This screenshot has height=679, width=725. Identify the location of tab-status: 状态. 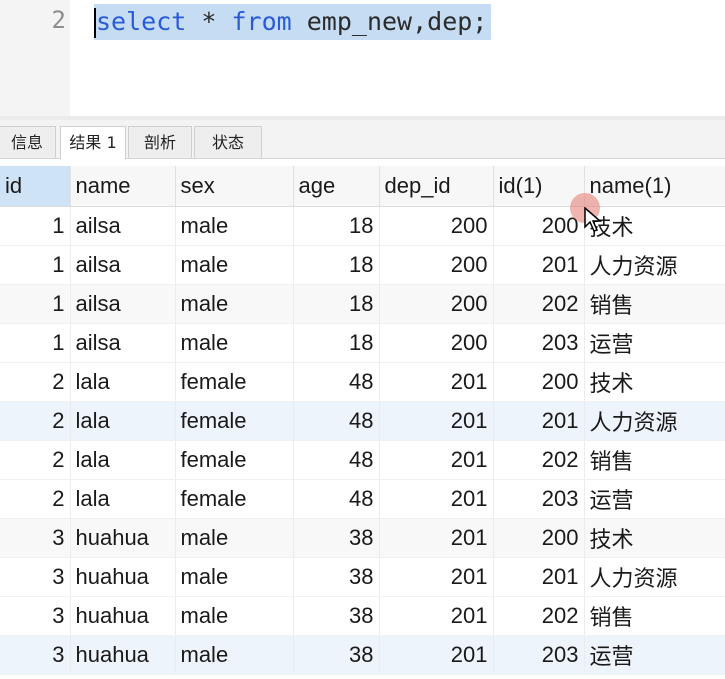
(228, 142).